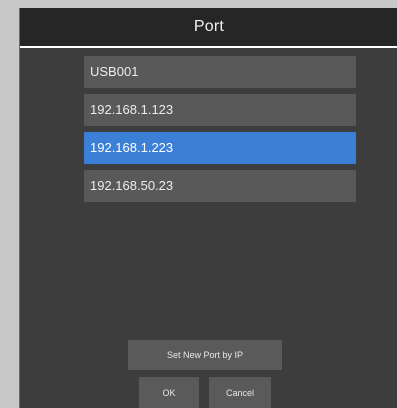 The width and height of the screenshot is (397, 408). What do you see at coordinates (220, 148) in the screenshot?
I see `port-item-192-168-1-223: 192.168.1.223` at bounding box center [220, 148].